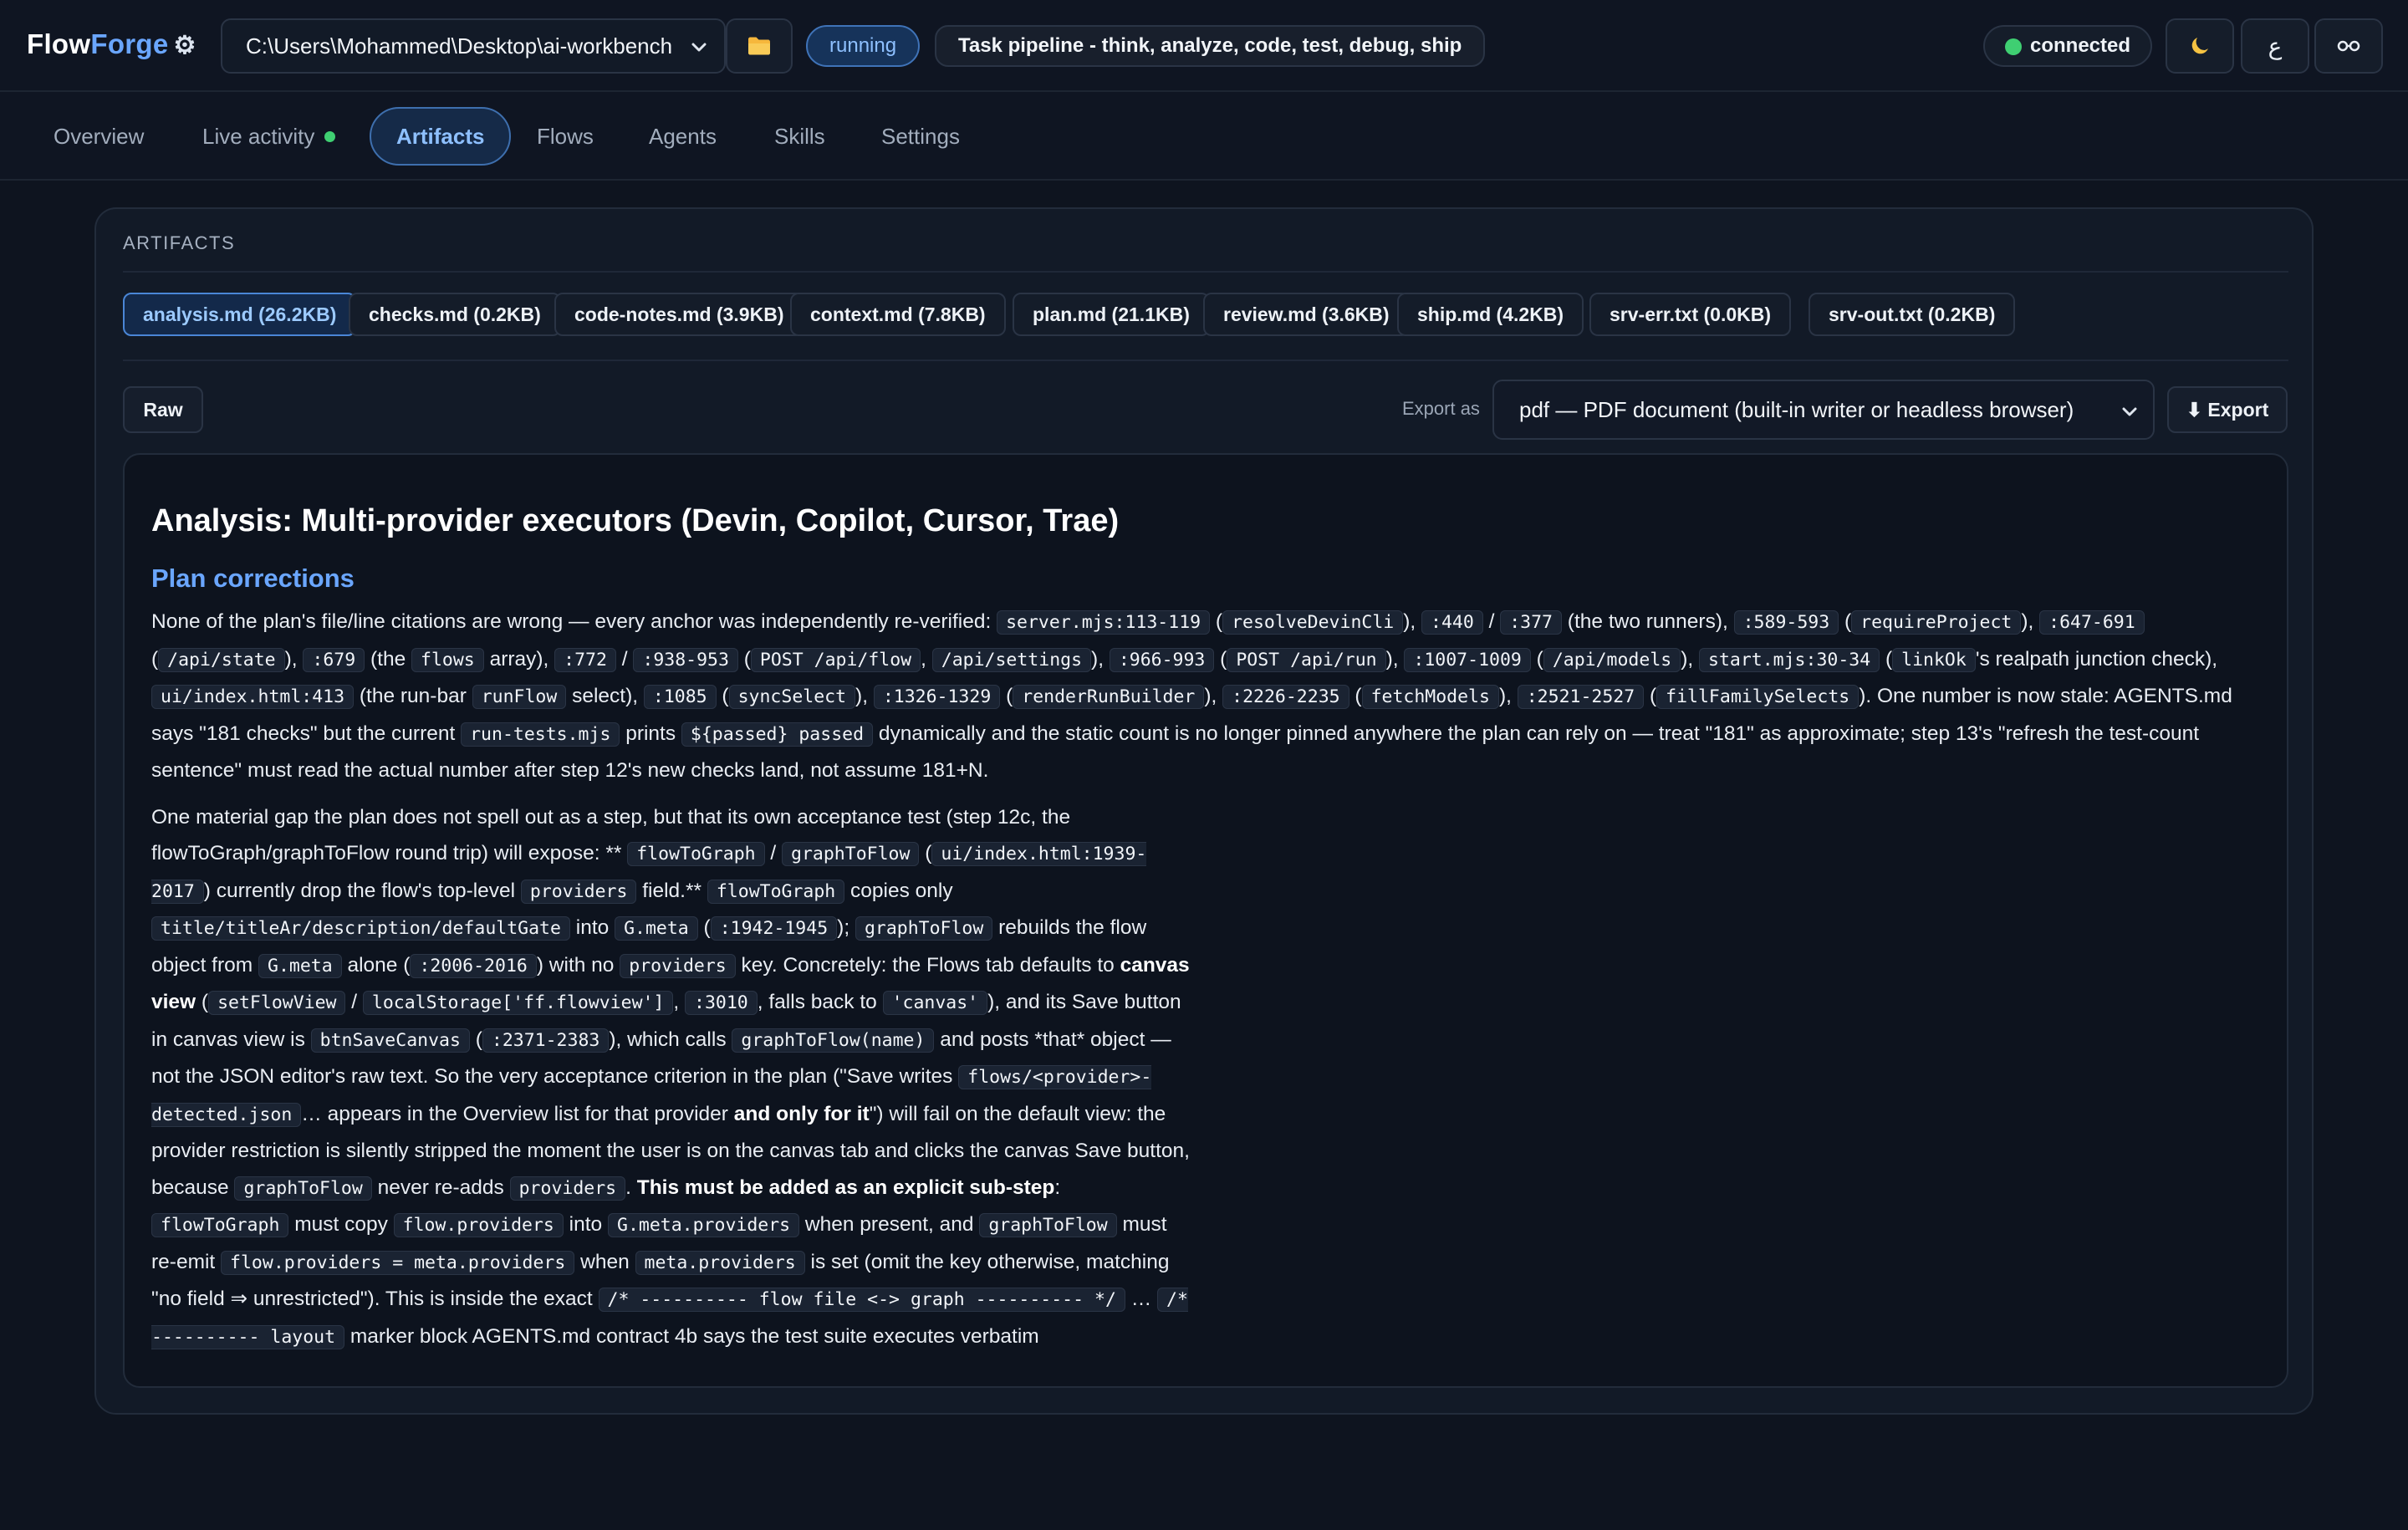 This screenshot has width=2408, height=1530. Describe the element at coordinates (258, 136) in the screenshot. I see `tab-live-activity-label: Live activity` at that location.